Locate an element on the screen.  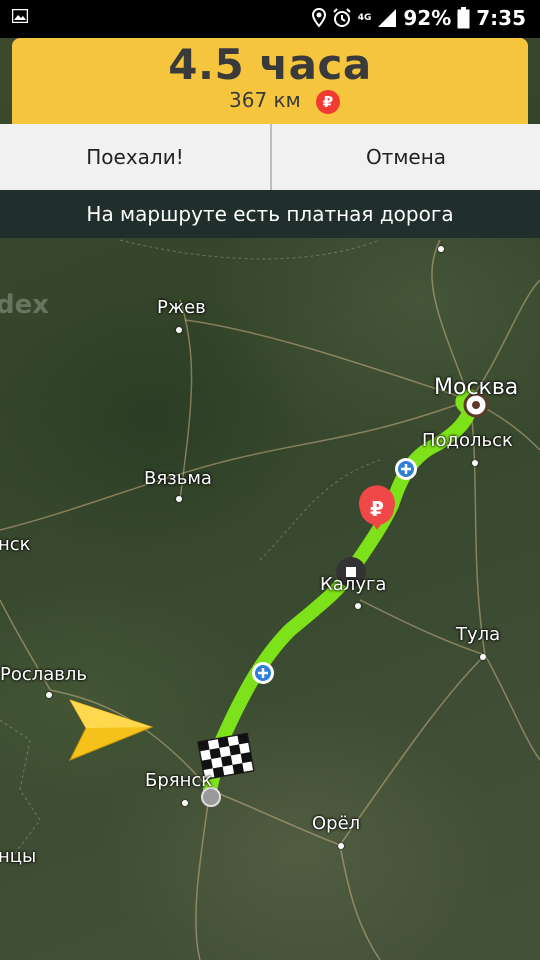
city-label-vyazma: Вязьма is located at coordinates (178, 478).